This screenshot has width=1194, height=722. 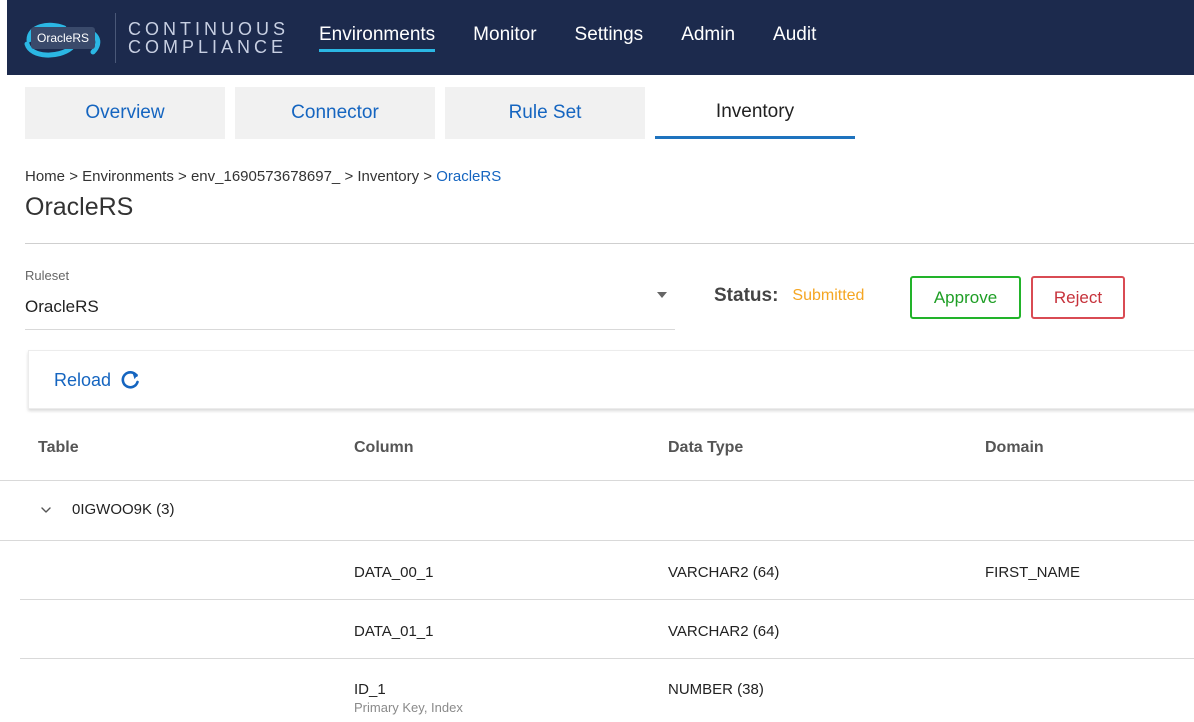 What do you see at coordinates (1078, 297) in the screenshot?
I see `reject-button: Reject` at bounding box center [1078, 297].